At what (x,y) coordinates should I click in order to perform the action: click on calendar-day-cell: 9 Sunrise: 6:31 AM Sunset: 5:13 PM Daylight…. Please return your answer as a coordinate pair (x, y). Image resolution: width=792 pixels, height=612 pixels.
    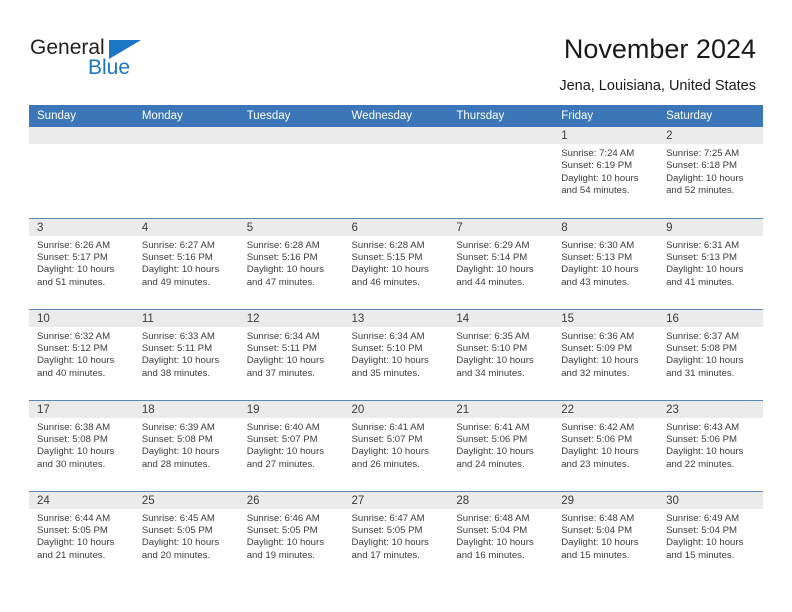
    Looking at the image, I should click on (710, 263).